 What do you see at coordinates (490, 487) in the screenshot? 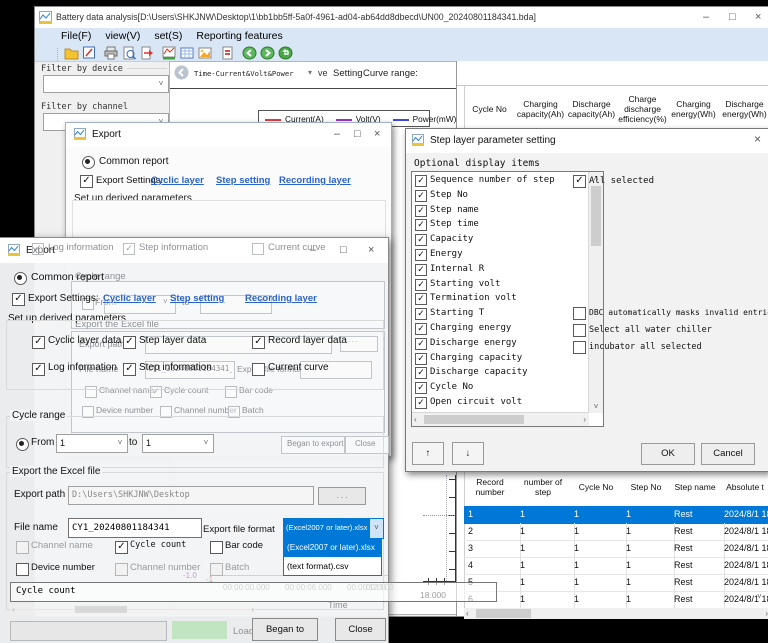
I see `record-col-header-0: Record number` at bounding box center [490, 487].